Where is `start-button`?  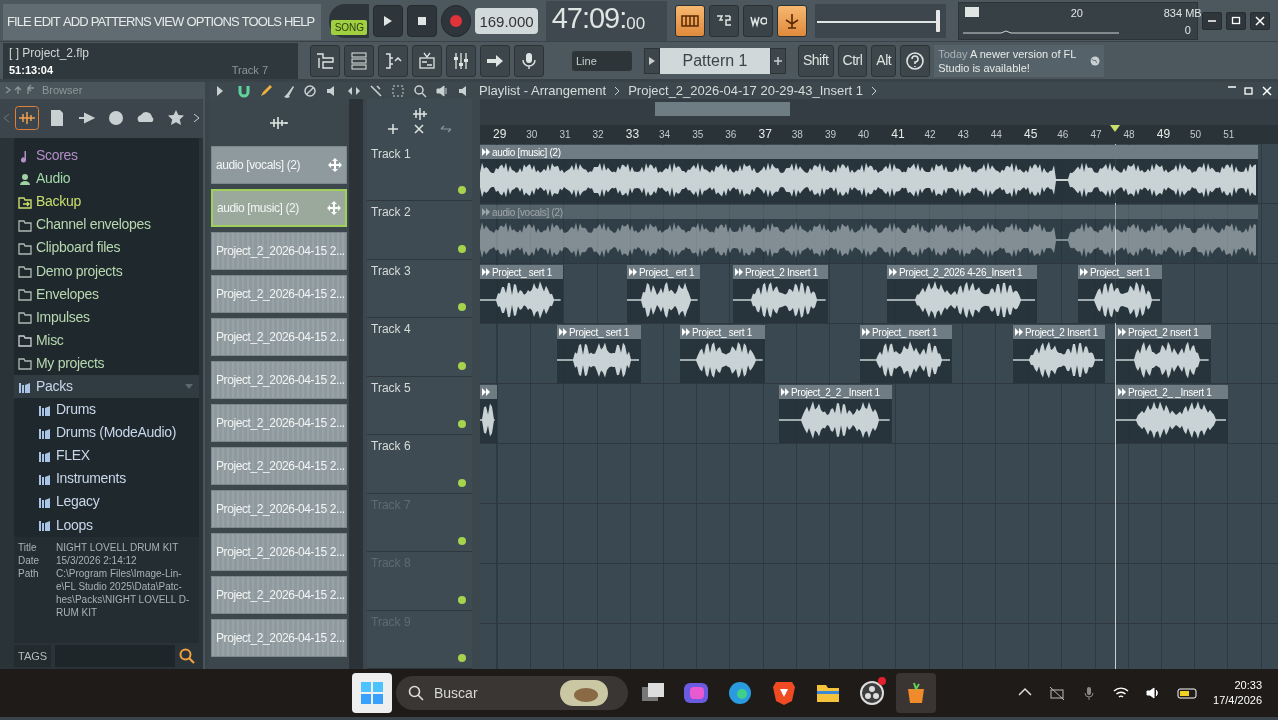
start-button is located at coordinates (372, 693).